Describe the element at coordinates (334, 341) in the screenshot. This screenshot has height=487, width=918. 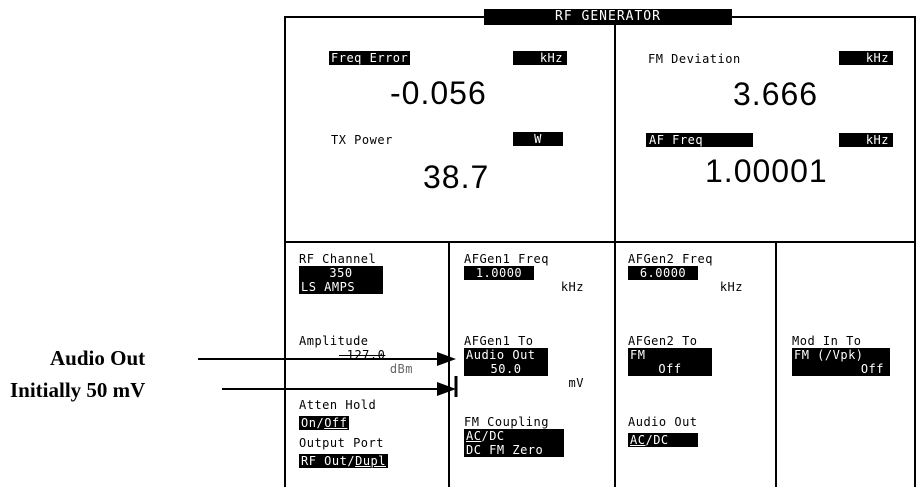
I see `amplitude-label: Amplitude` at that location.